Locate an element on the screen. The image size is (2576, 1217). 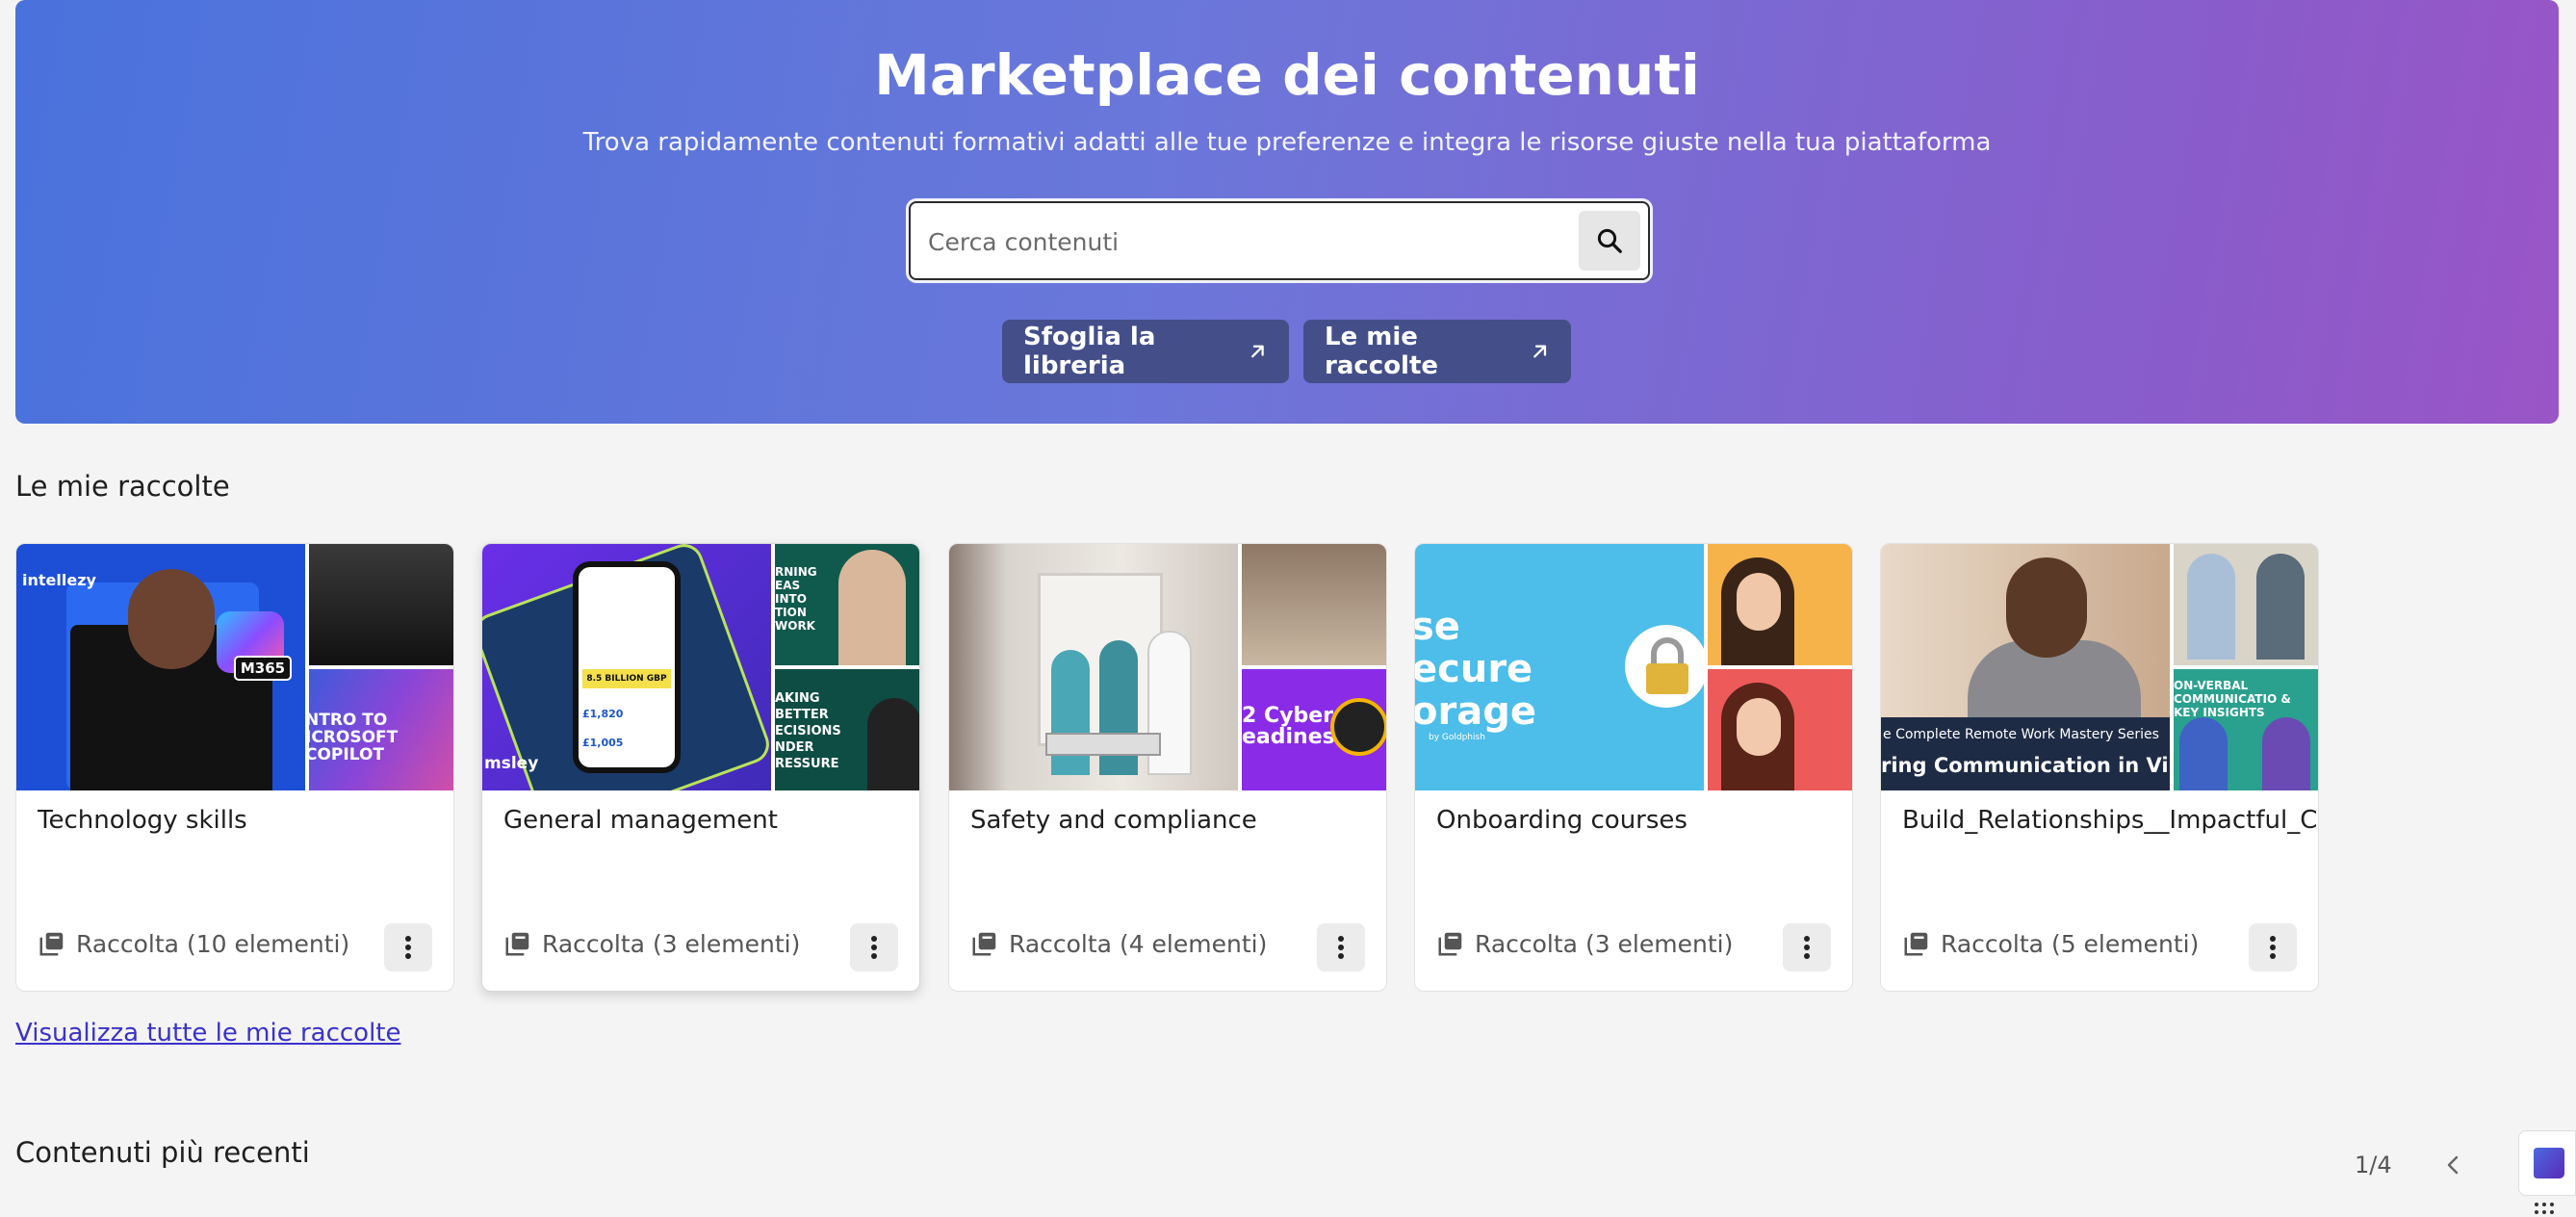
m365-badge: M365 is located at coordinates (263, 668).